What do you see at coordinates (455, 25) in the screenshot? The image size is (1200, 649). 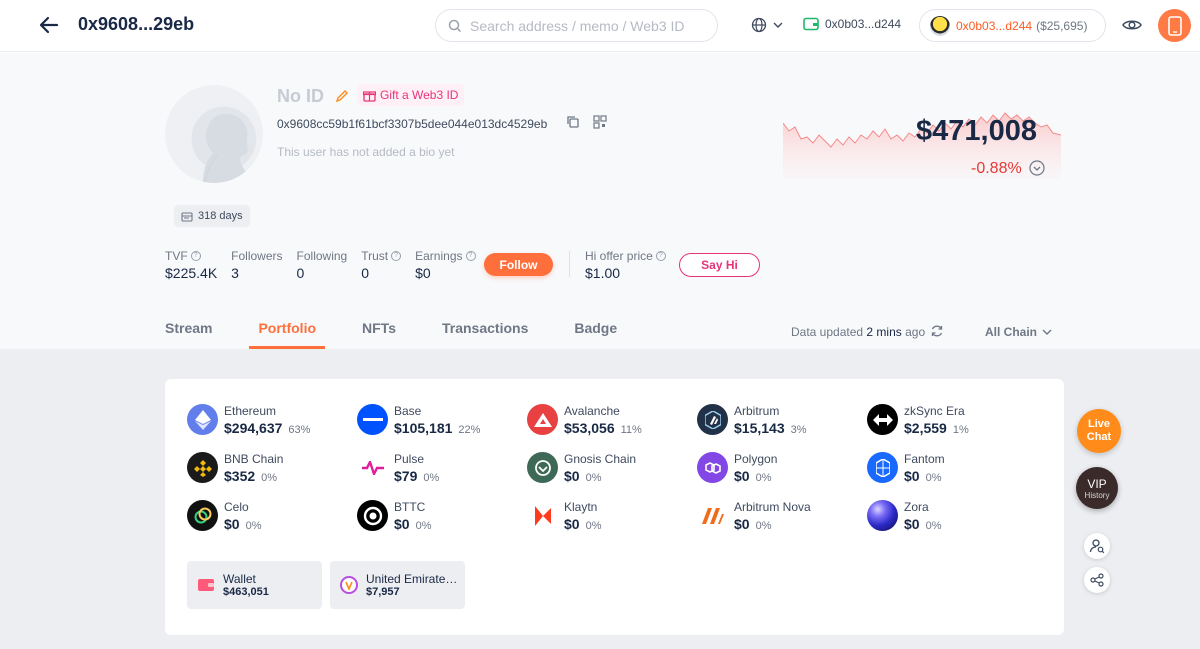 I see `search-icon` at bounding box center [455, 25].